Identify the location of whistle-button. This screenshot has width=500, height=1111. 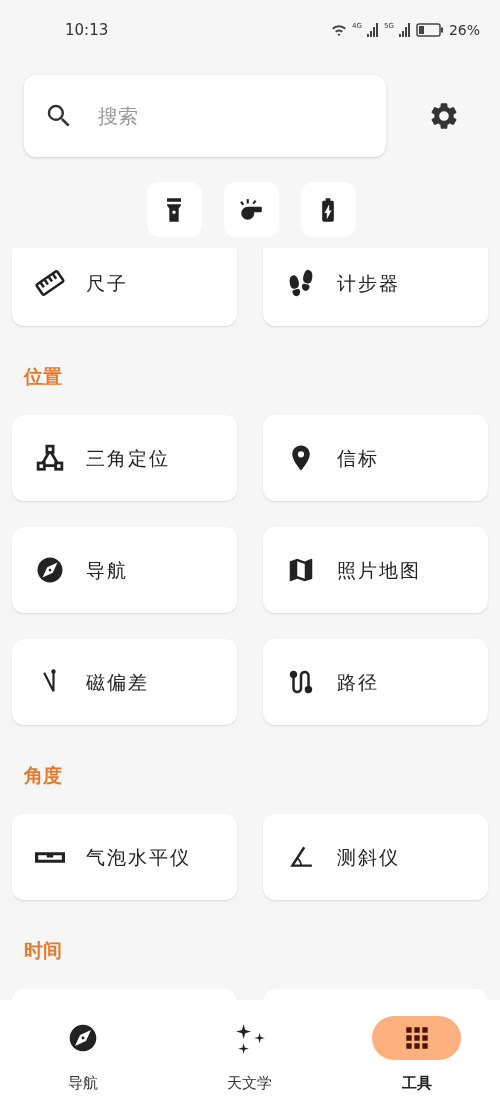
(251, 209).